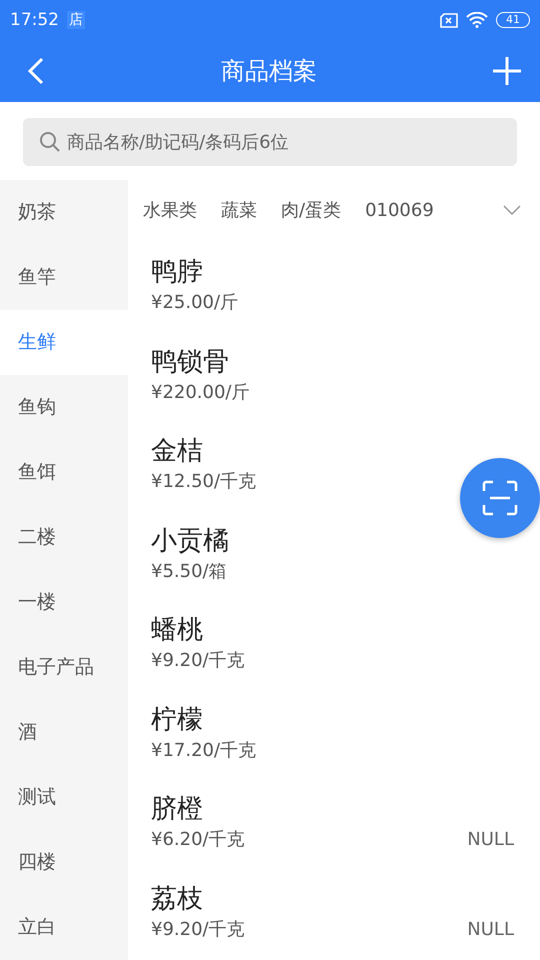  What do you see at coordinates (189, 572) in the screenshot?
I see `product-price: ¥5.50/箱` at bounding box center [189, 572].